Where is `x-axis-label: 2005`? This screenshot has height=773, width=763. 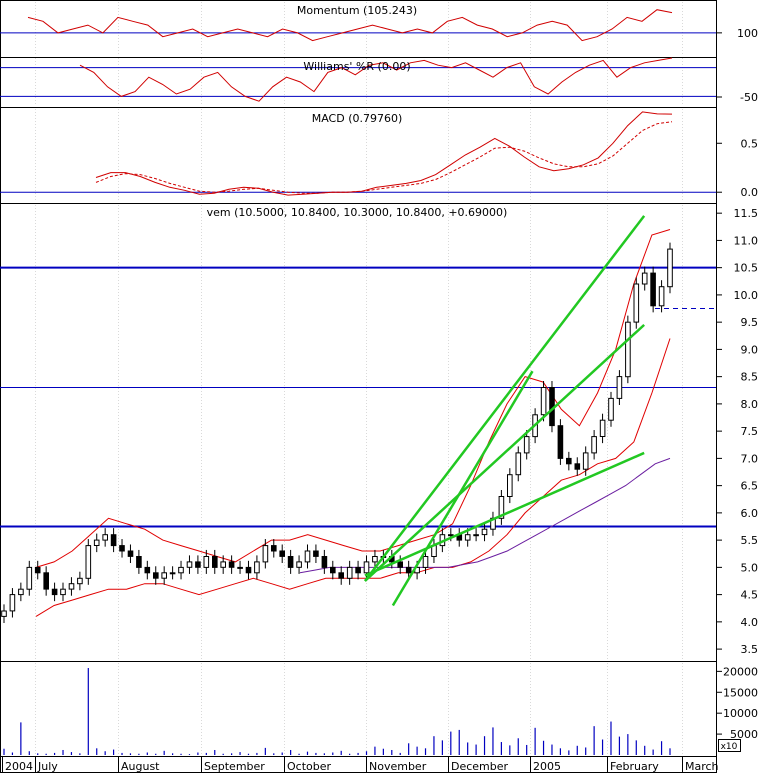
x-axis-label: 2005 is located at coordinates (547, 766).